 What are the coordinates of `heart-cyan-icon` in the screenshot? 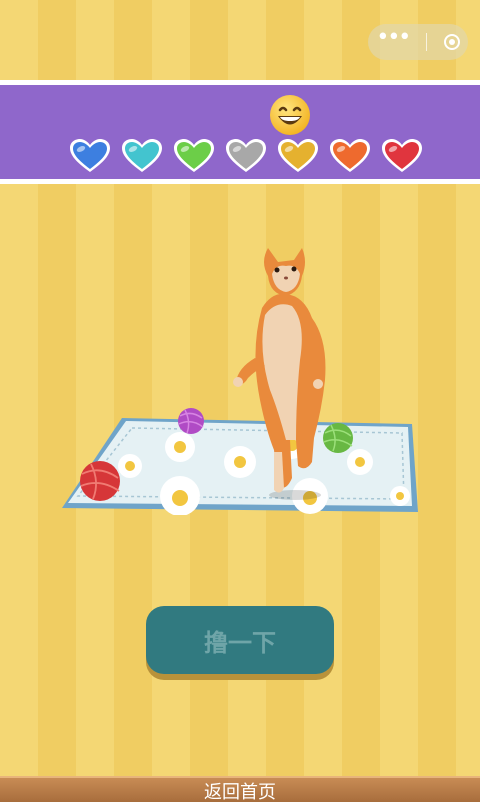 It's located at (142, 155).